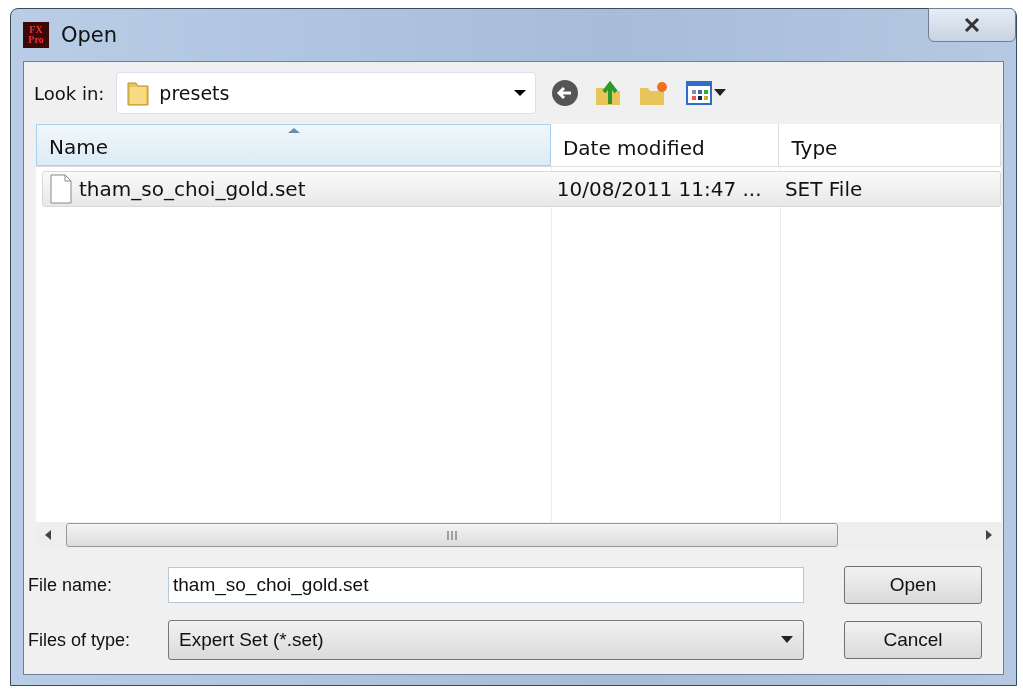 Image resolution: width=1023 pixels, height=690 pixels. What do you see at coordinates (89, 35) in the screenshot?
I see `window-title: Open` at bounding box center [89, 35].